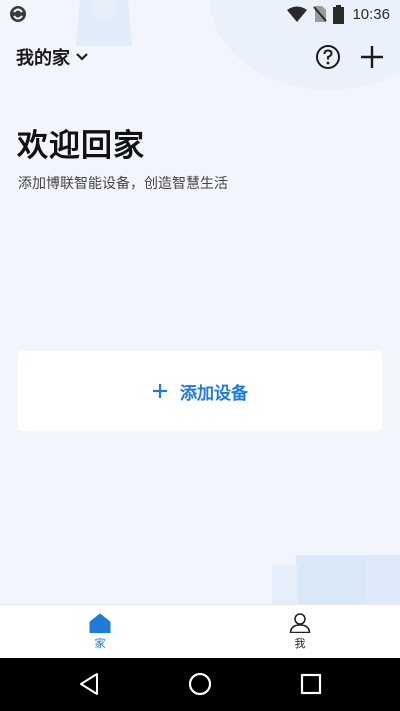 Image resolution: width=400 pixels, height=711 pixels. I want to click on system-nav-bar, so click(200, 684).